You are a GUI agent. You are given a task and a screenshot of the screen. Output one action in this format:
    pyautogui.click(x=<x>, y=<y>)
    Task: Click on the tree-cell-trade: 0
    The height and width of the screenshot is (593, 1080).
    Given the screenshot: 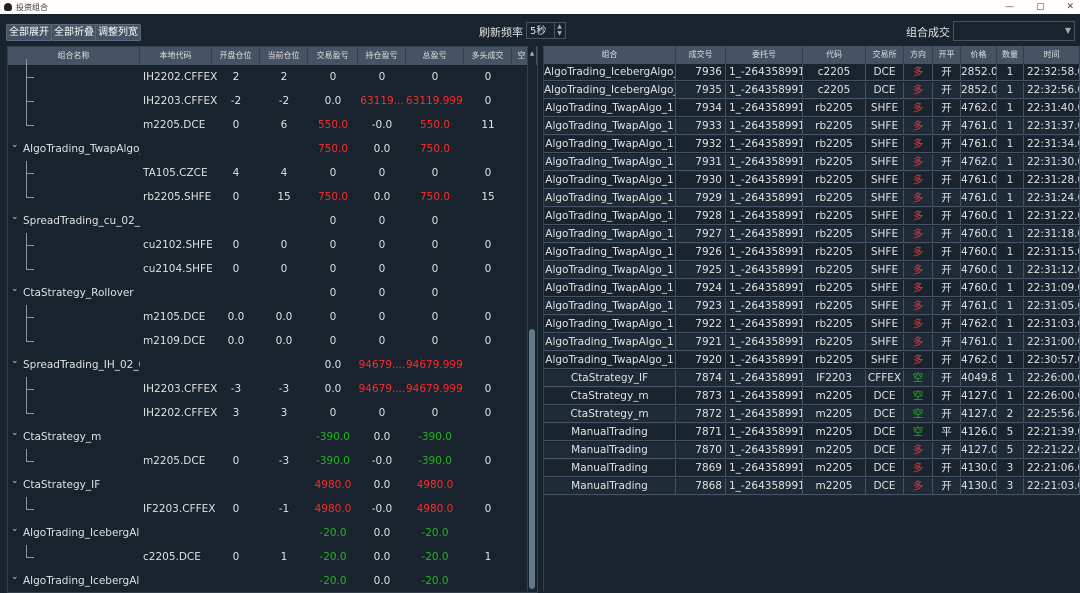 What is the action you would take?
    pyautogui.click(x=333, y=317)
    